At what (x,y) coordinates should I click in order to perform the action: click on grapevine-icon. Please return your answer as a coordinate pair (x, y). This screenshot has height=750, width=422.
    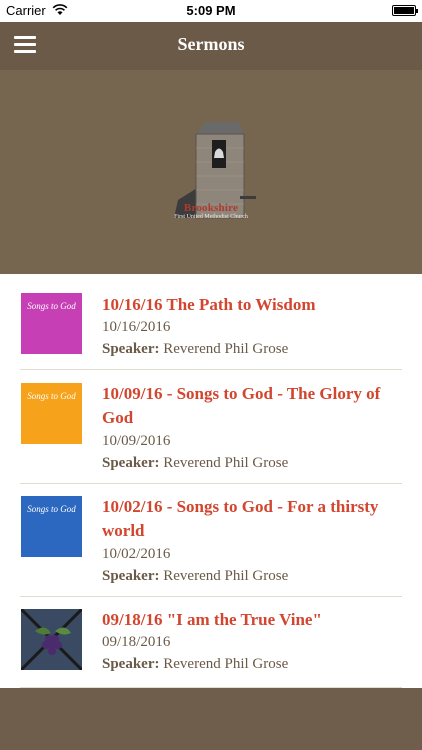
    Looking at the image, I should click on (51, 639).